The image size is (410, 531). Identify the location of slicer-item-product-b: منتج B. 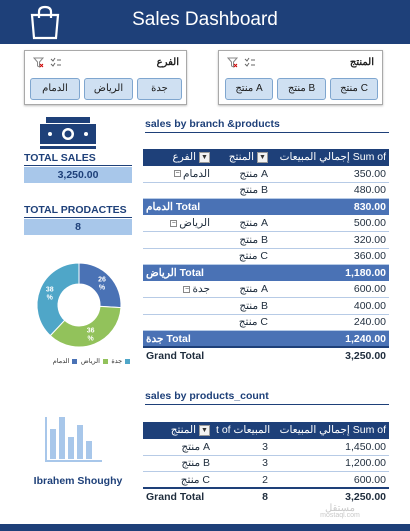
(301, 89).